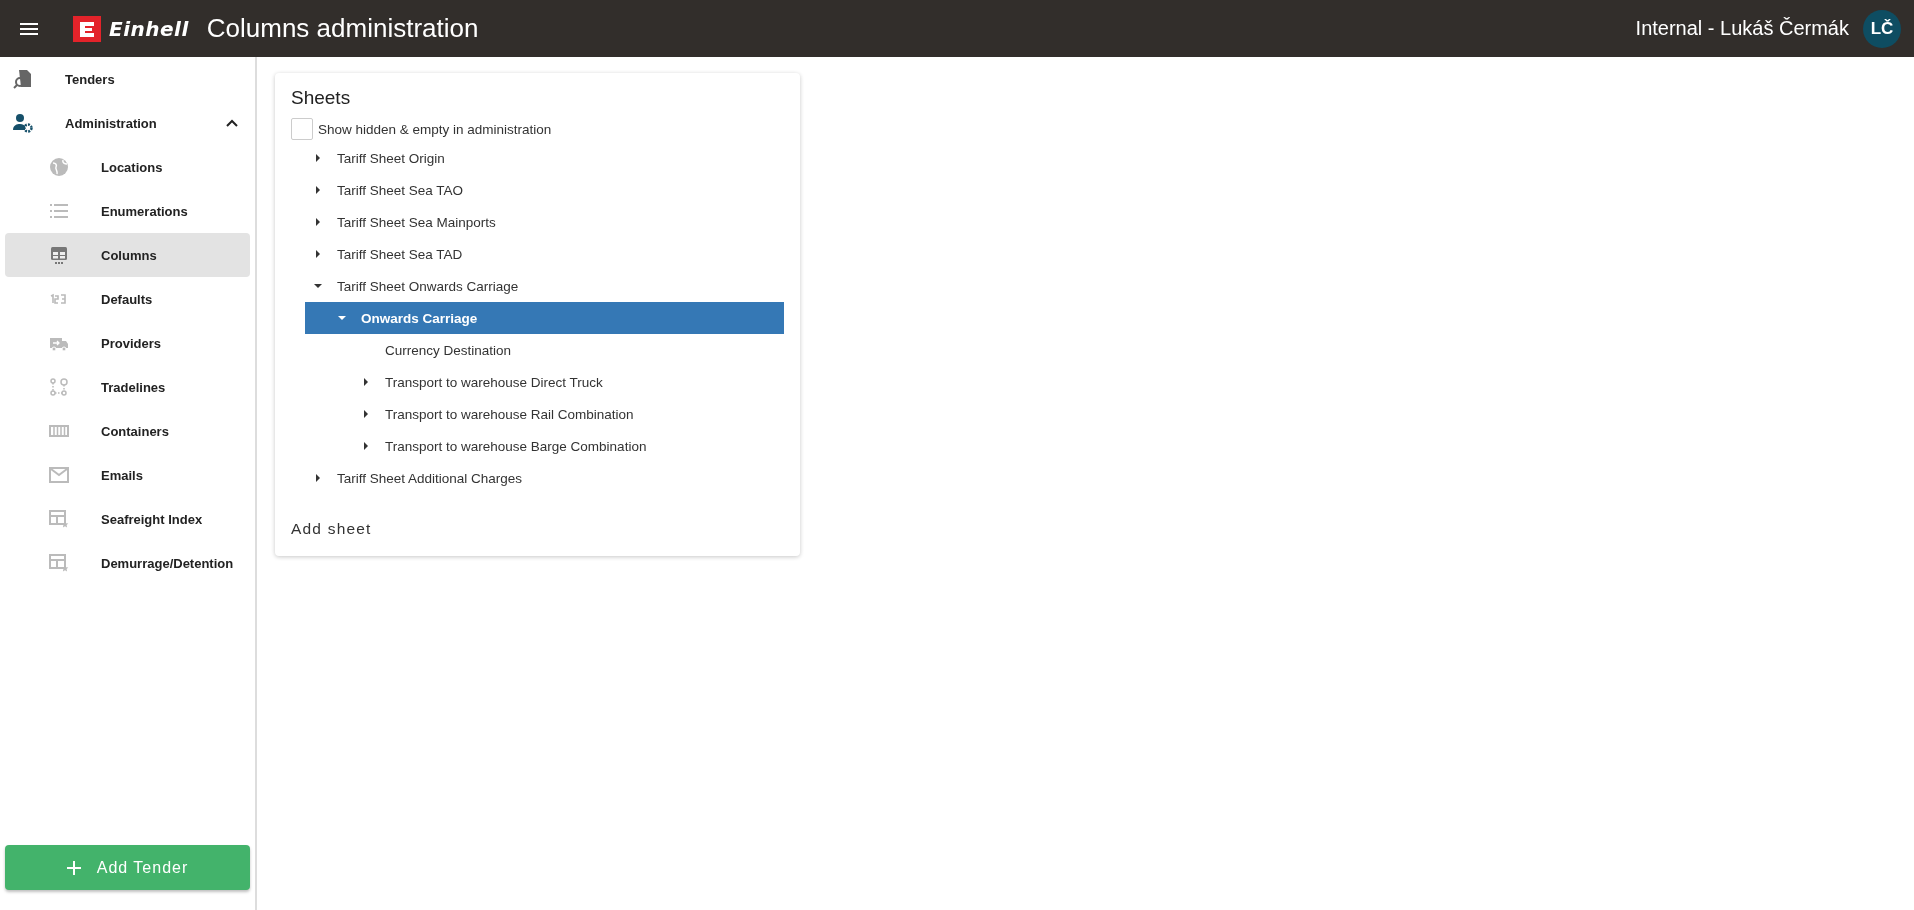  Describe the element at coordinates (544, 158) in the screenshot. I see `tree-item: Tariff Sheet Origin` at that location.